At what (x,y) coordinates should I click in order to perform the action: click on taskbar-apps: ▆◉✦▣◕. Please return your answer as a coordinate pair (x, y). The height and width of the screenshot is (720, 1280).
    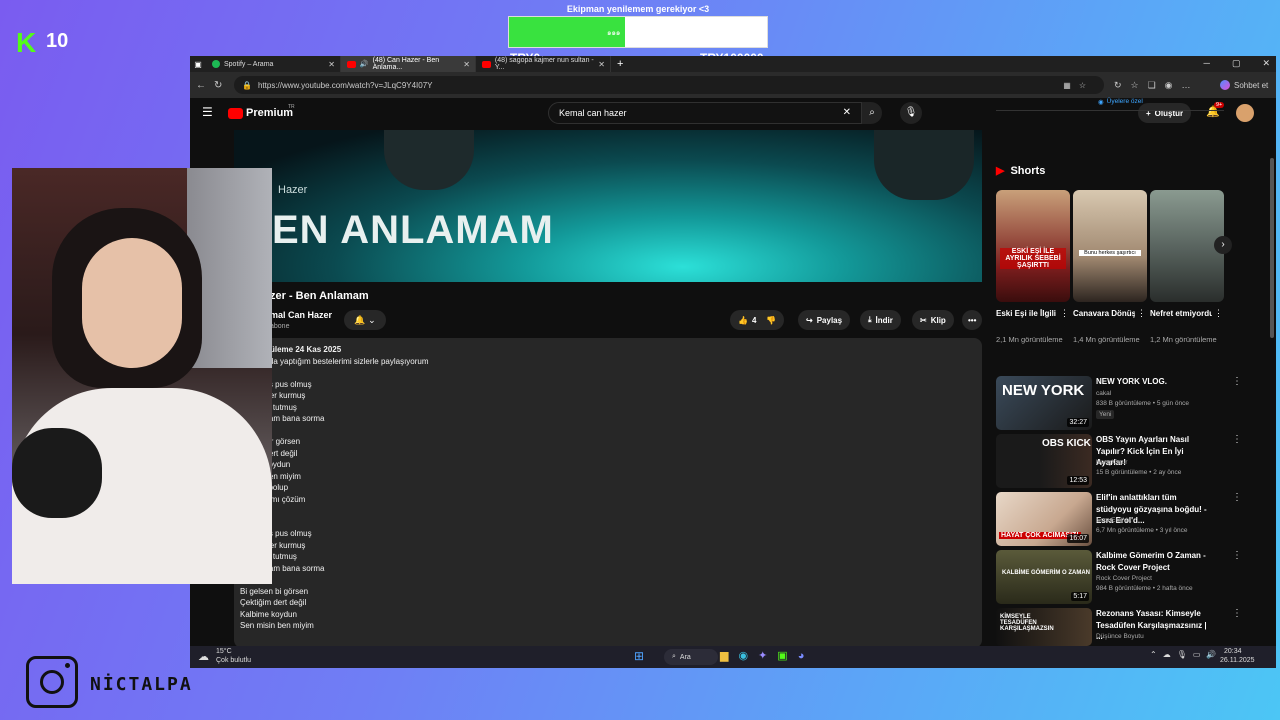
    Looking at the image, I should click on (767, 655).